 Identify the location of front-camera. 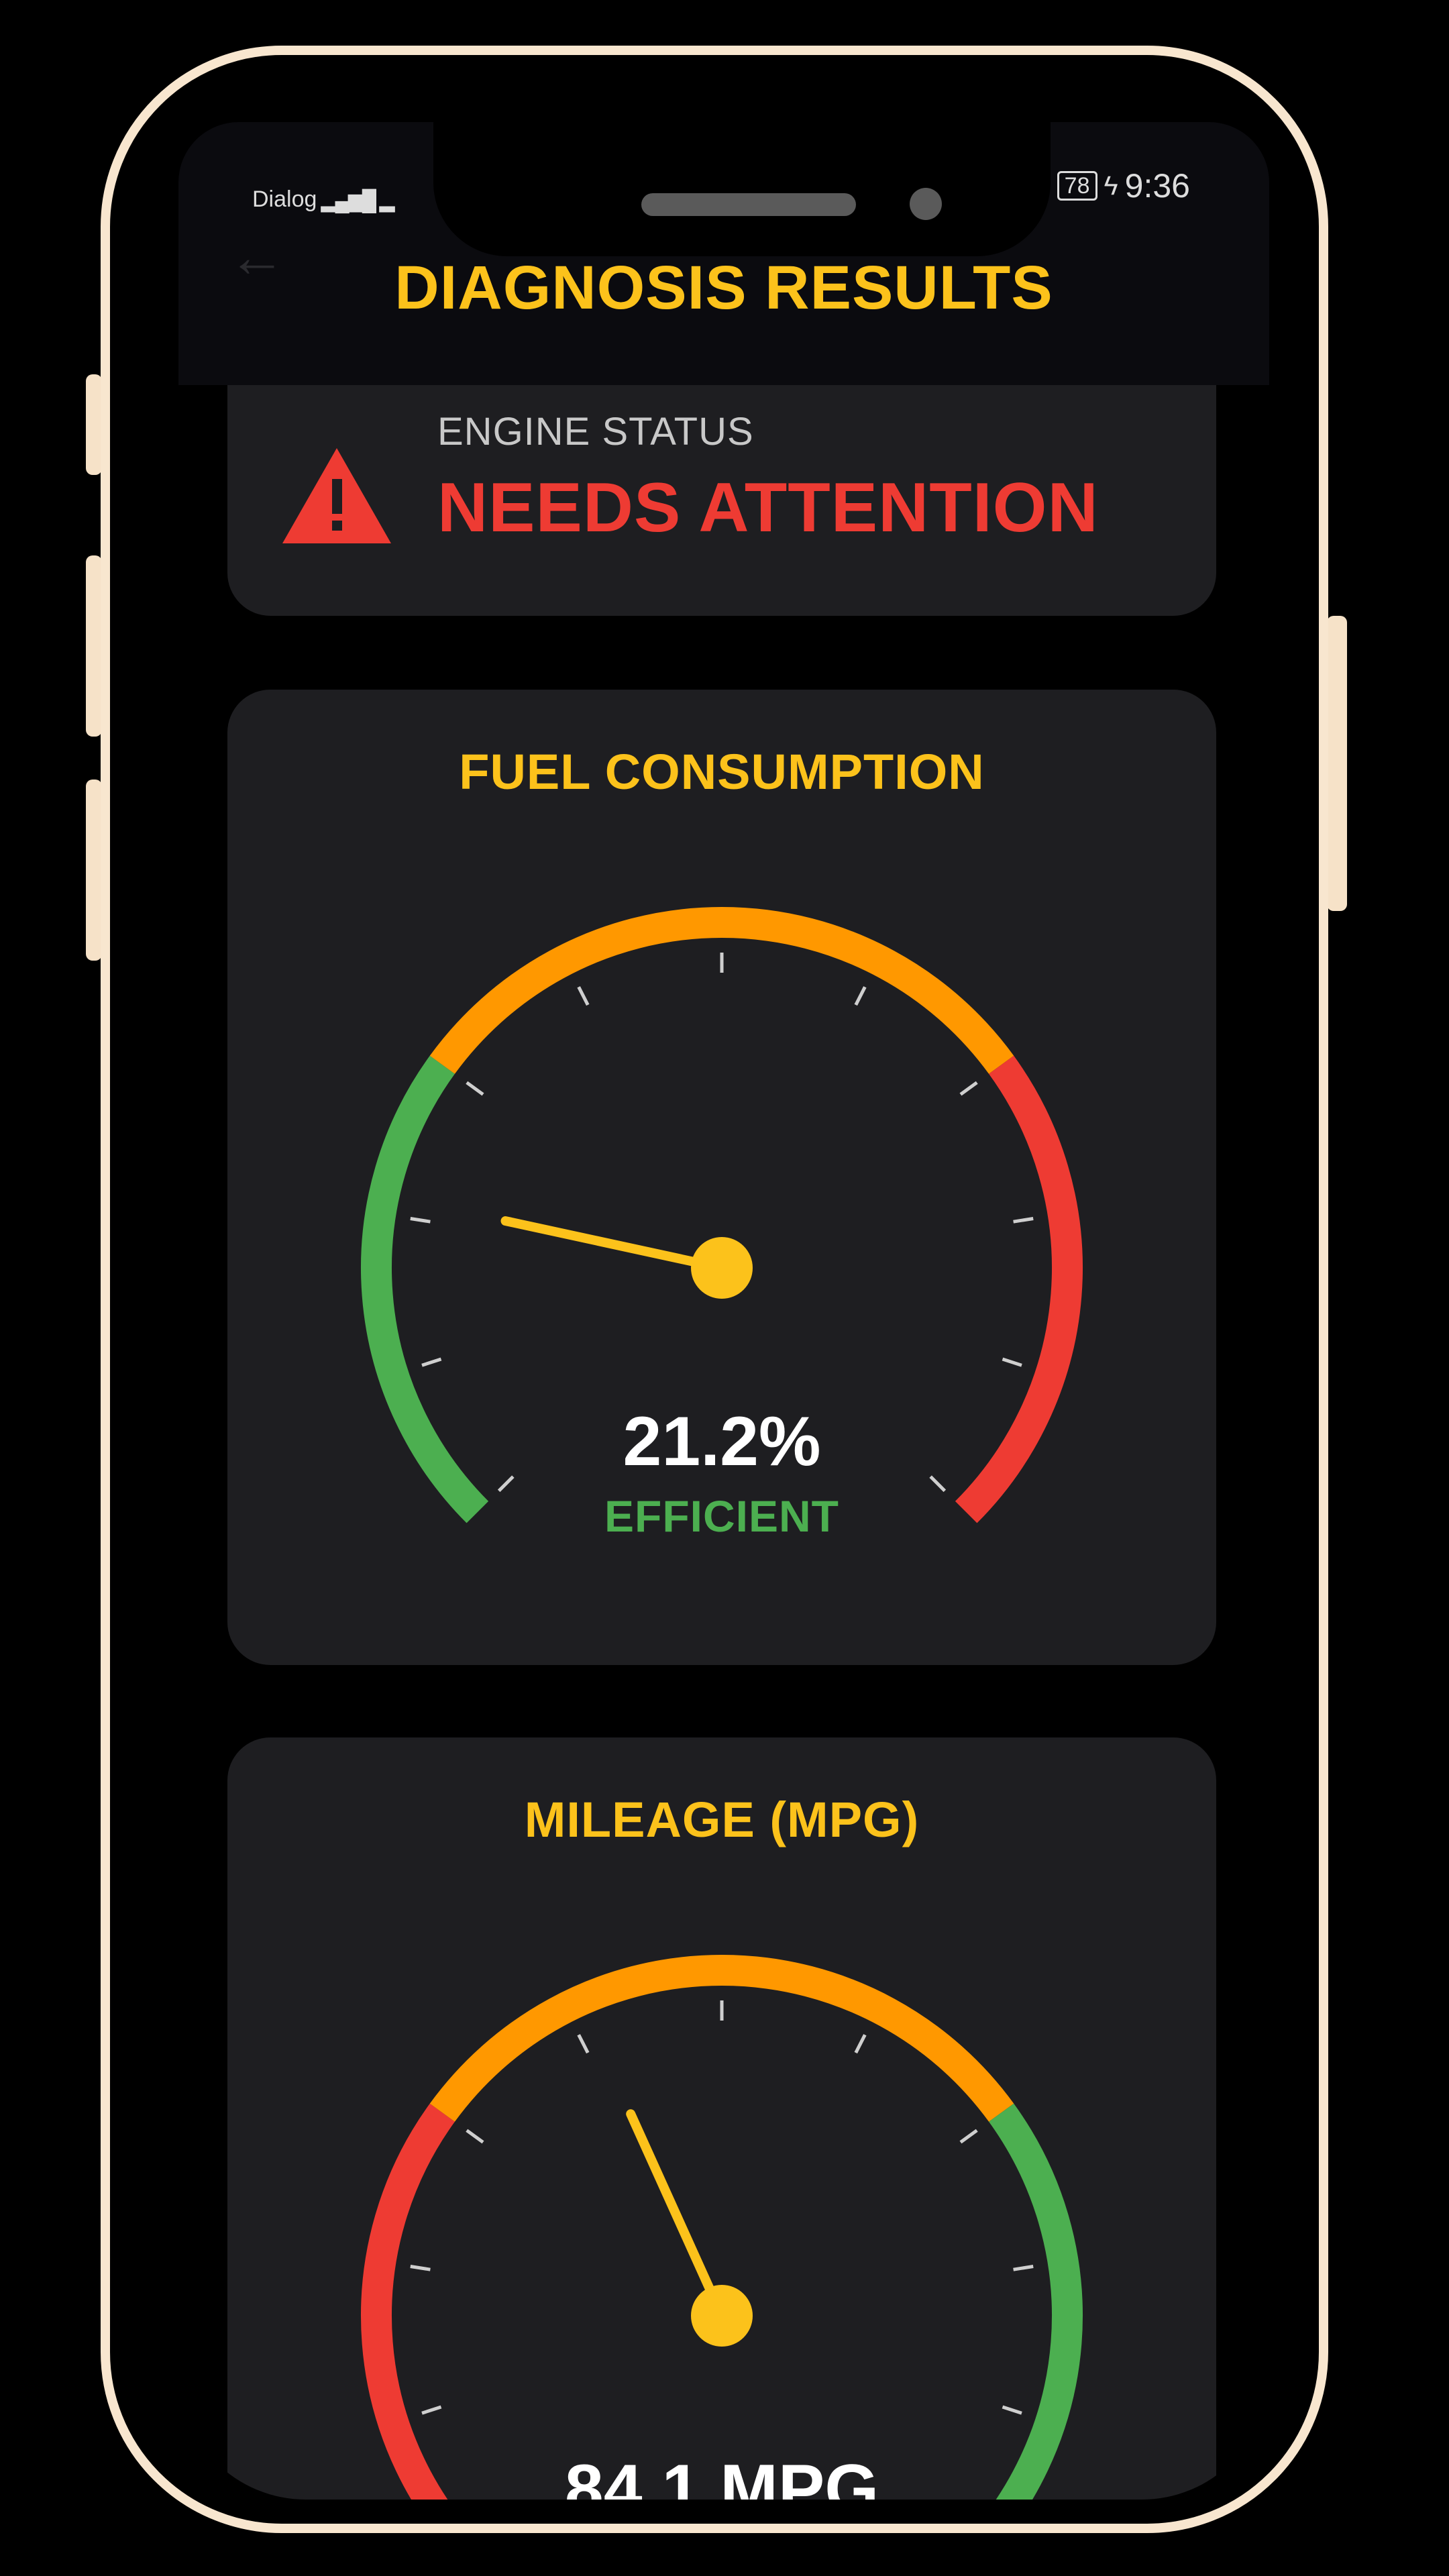
(926, 204).